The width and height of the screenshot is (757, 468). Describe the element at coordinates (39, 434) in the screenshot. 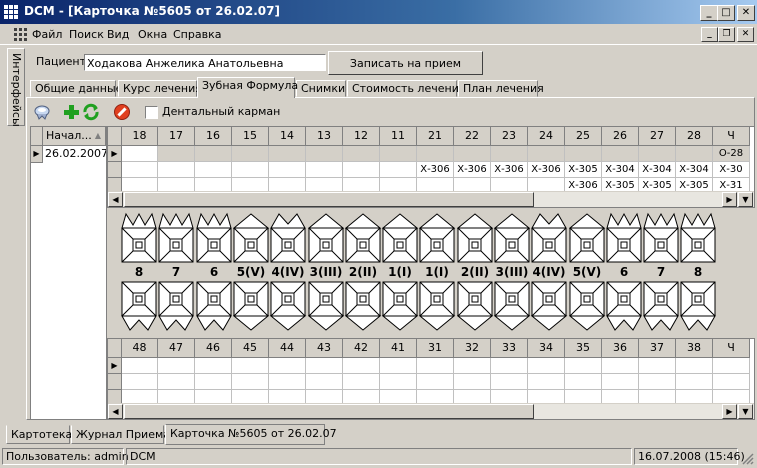

I see `bottom-tab-card-index: Картотека` at that location.